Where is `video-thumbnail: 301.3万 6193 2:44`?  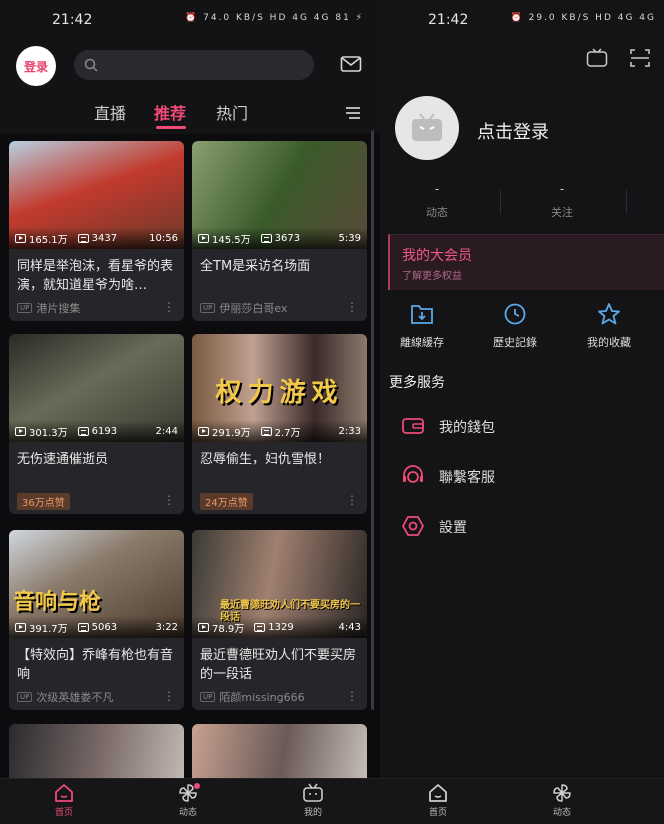 video-thumbnail: 301.3万 6193 2:44 is located at coordinates (96, 388).